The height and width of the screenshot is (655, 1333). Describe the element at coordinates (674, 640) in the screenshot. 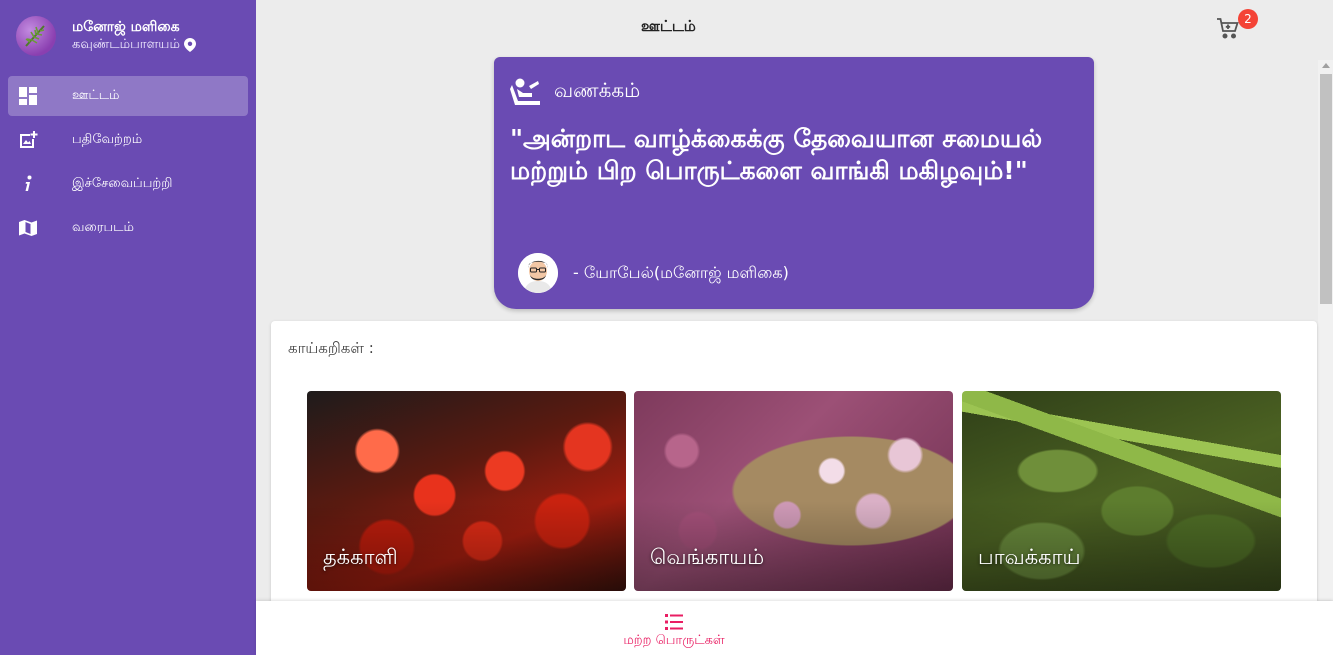

I see `other-products-label: மற்ற பொருட்கள்` at that location.